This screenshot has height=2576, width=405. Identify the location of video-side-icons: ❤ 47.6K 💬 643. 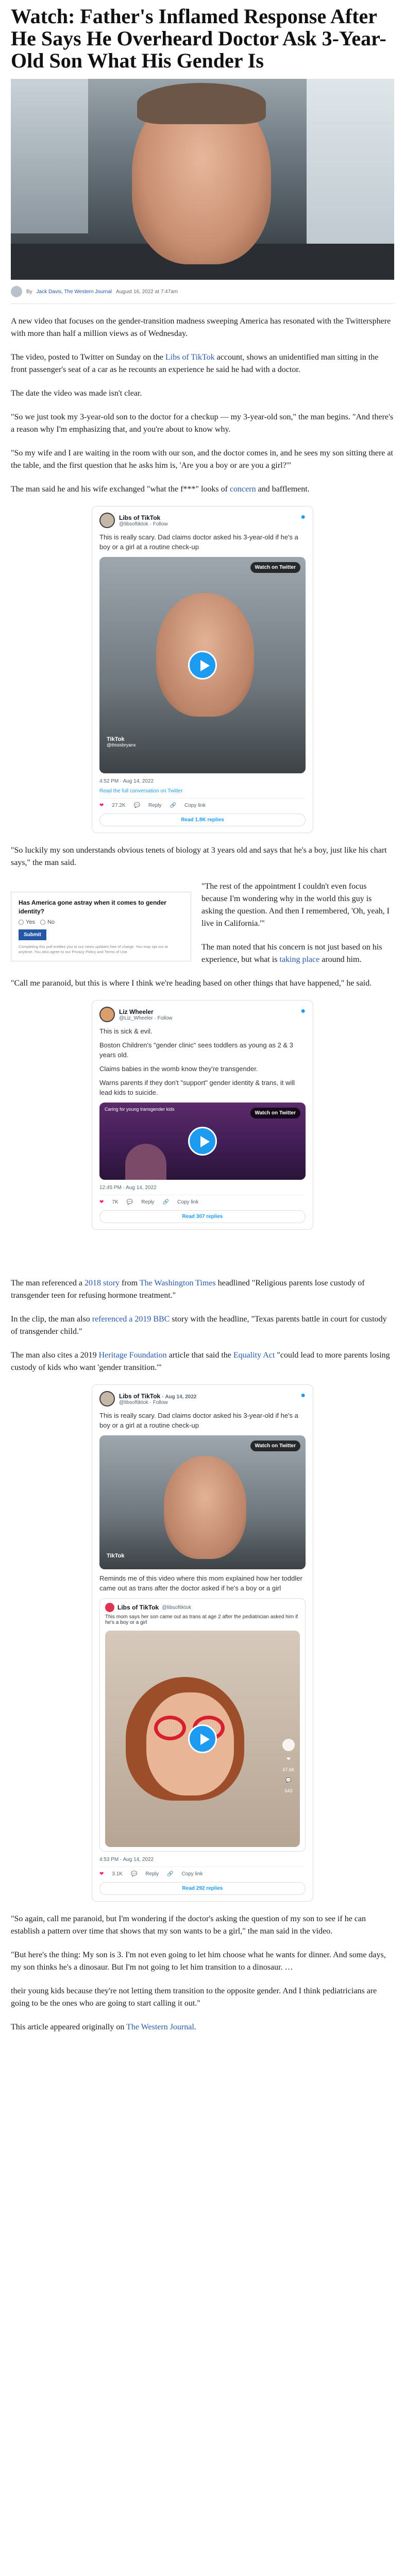
(288, 1766).